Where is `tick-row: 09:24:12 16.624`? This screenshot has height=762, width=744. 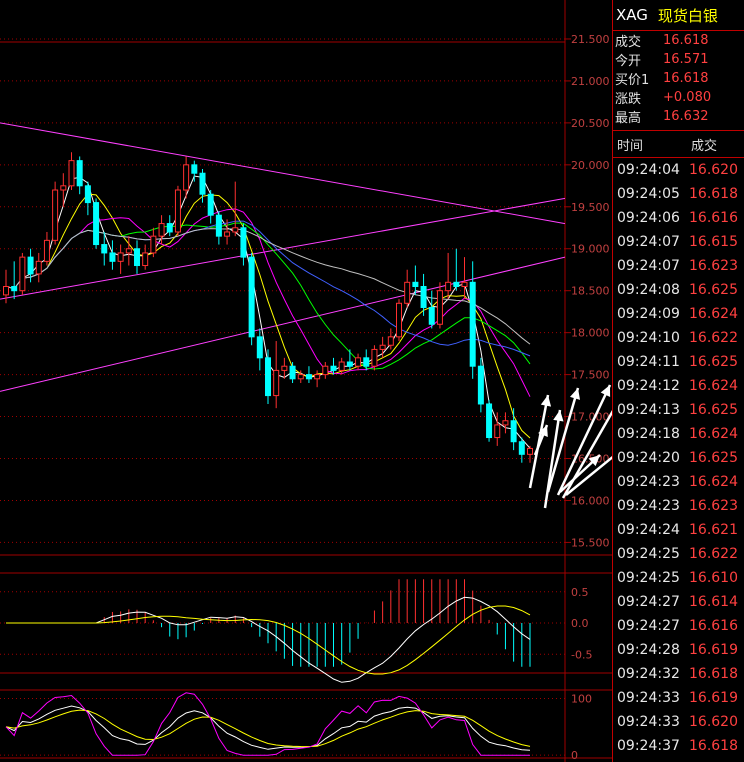 tick-row: 09:24:12 16.624 is located at coordinates (678, 386).